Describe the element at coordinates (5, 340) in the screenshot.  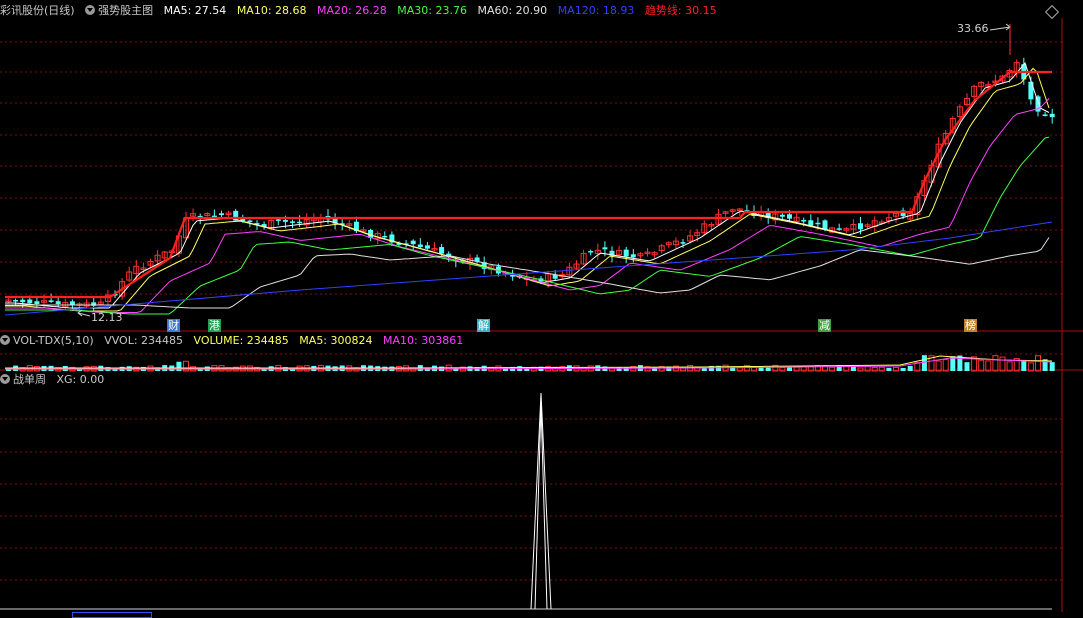
I see `volume-menu-icon` at that location.